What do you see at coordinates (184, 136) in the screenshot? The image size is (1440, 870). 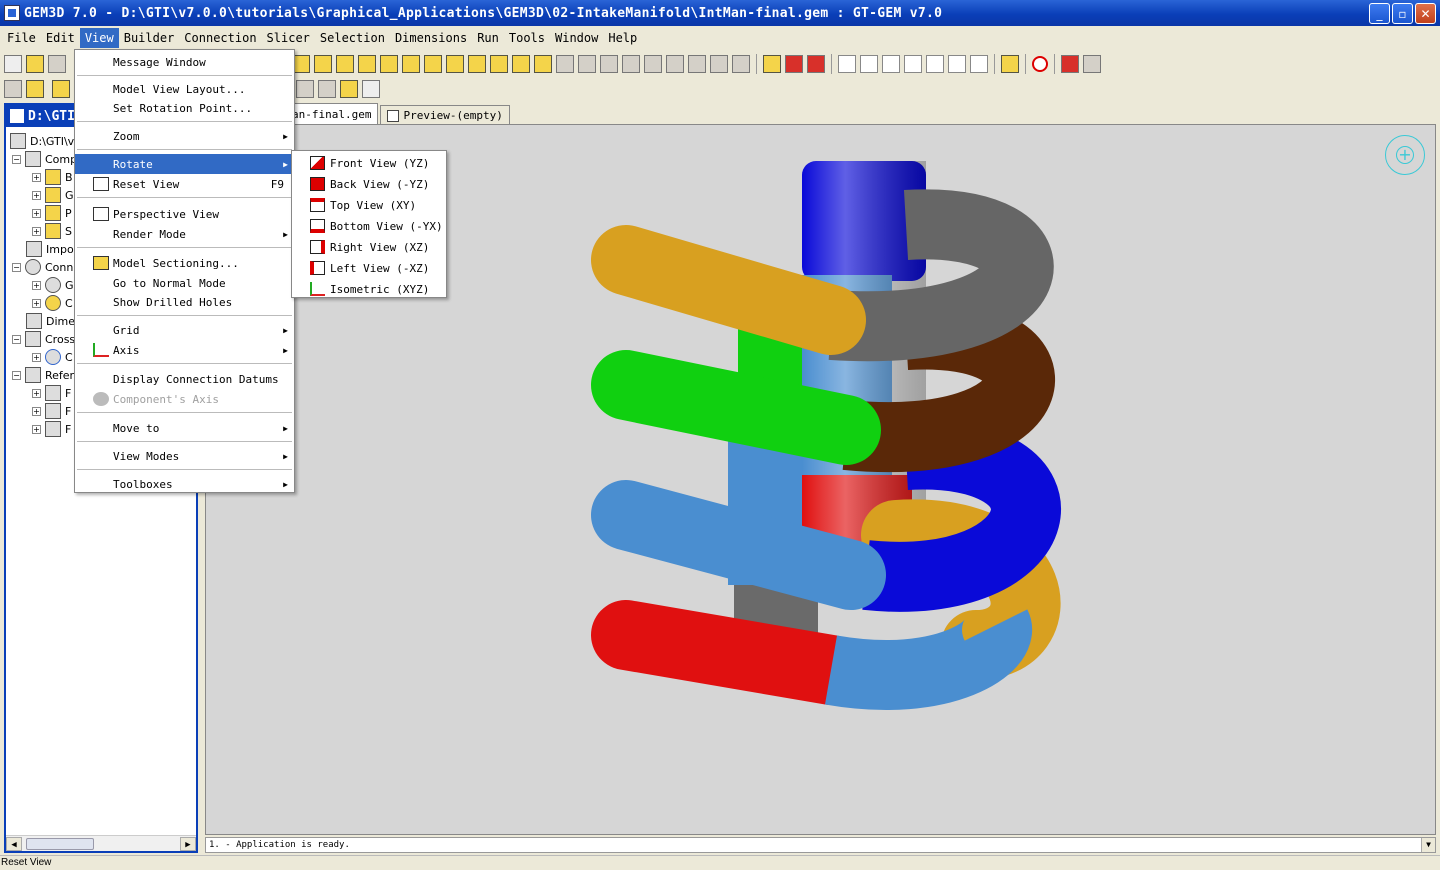 I see `menu-item-zoom: Zoom ▶` at bounding box center [184, 136].